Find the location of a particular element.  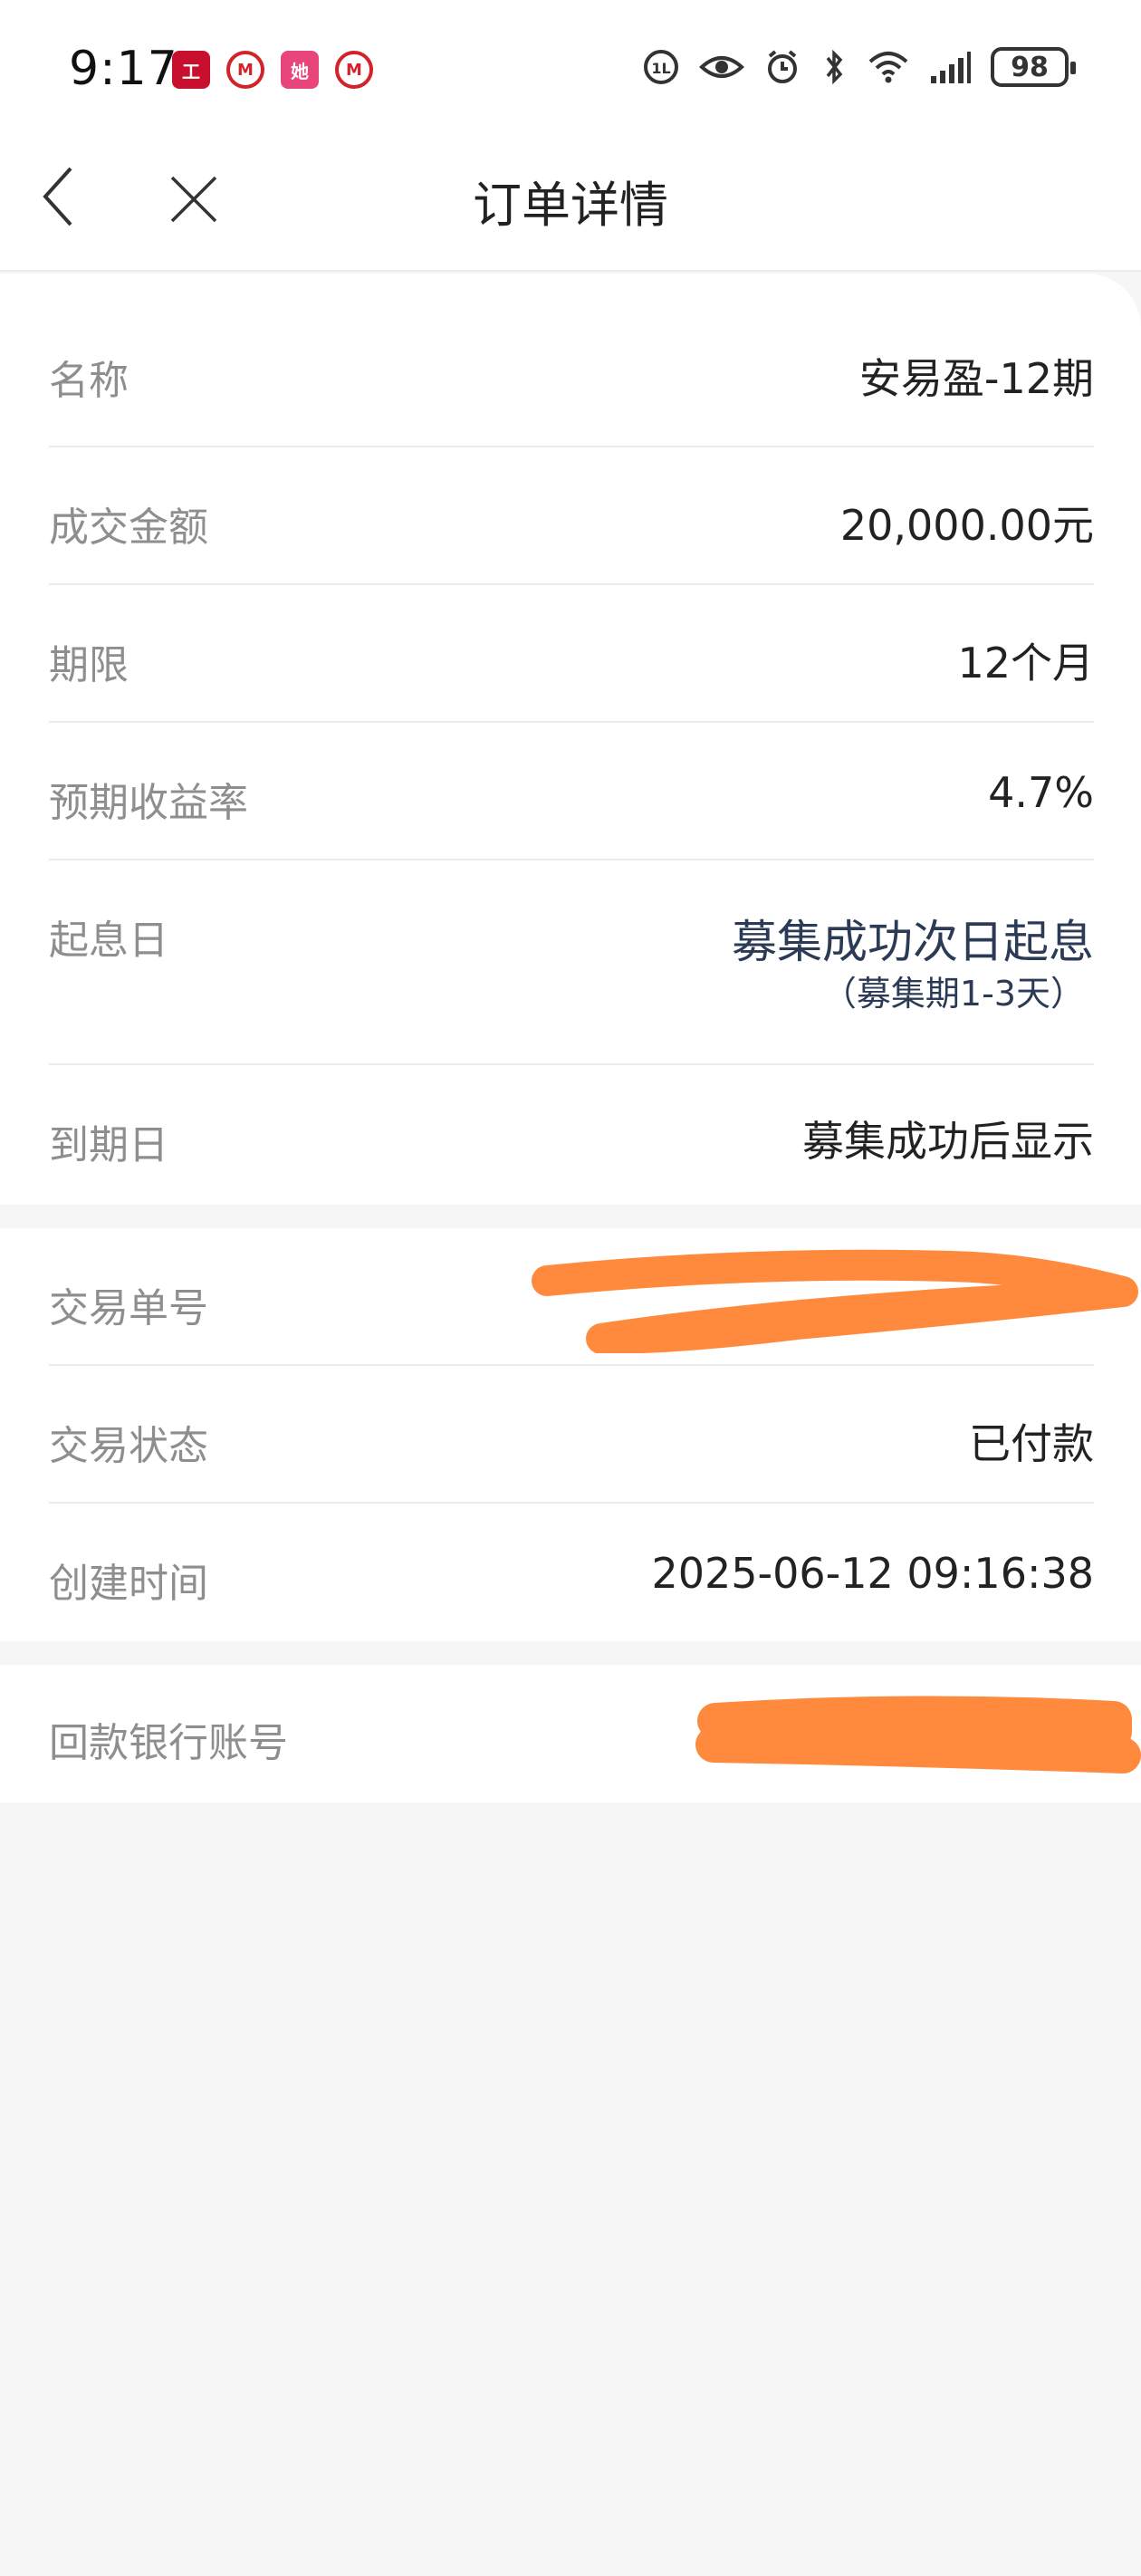

yield-label: 预期收益率 is located at coordinates (148, 803).